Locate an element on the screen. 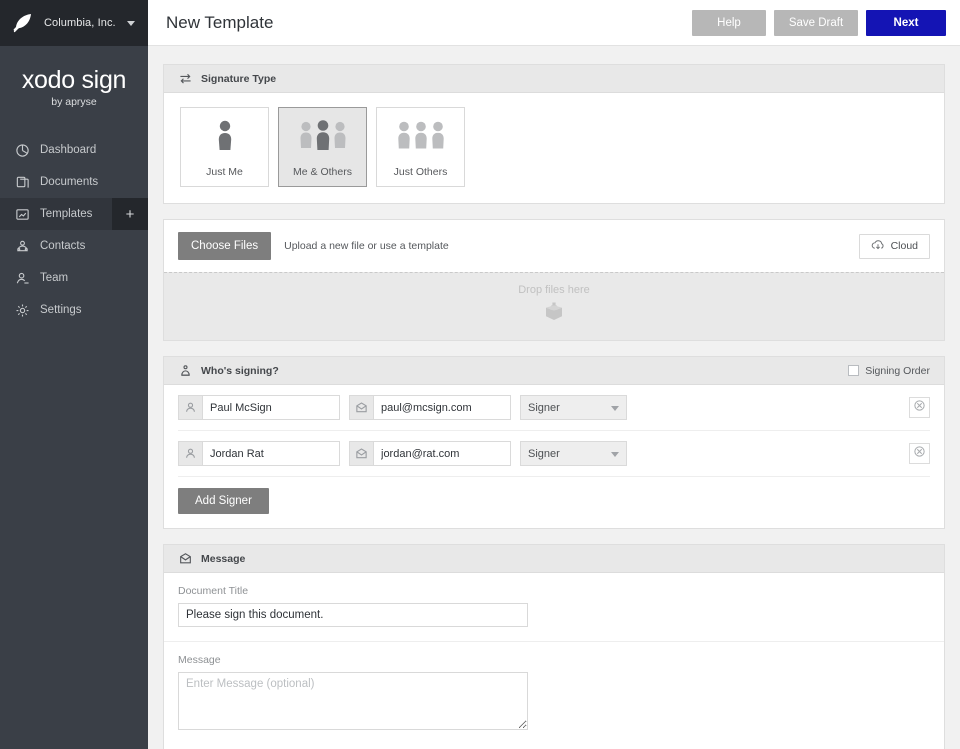 This screenshot has height=749, width=960. org-name: Columbia, Inc. is located at coordinates (80, 23).